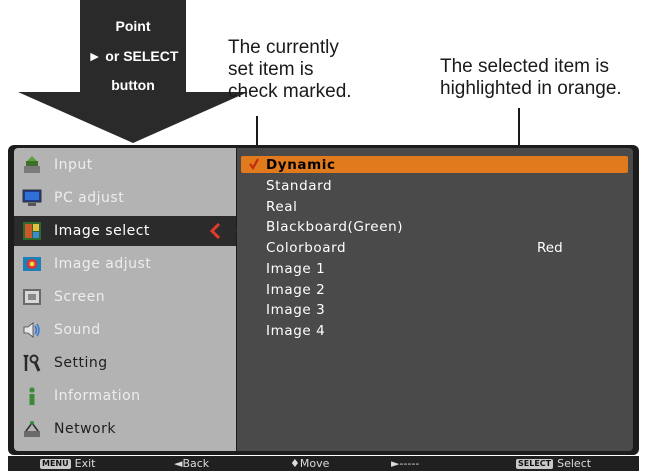 This screenshot has width=660, height=471. I want to click on select-hint: SELECT Select, so click(553, 463).